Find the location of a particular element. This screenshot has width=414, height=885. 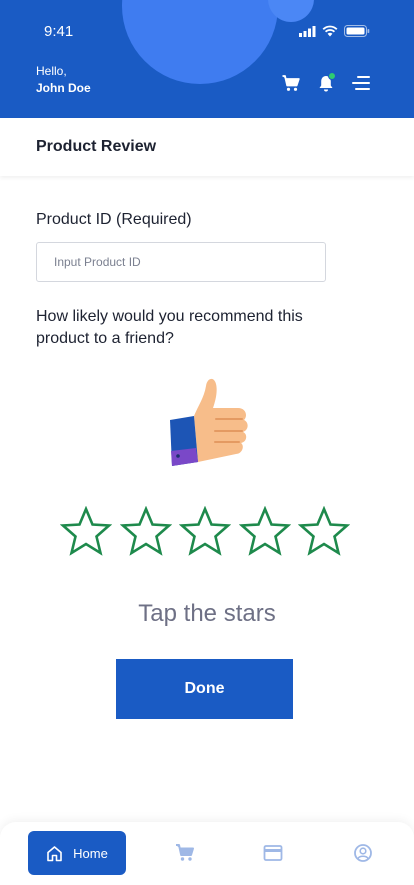

profile-icon is located at coordinates (363, 853).